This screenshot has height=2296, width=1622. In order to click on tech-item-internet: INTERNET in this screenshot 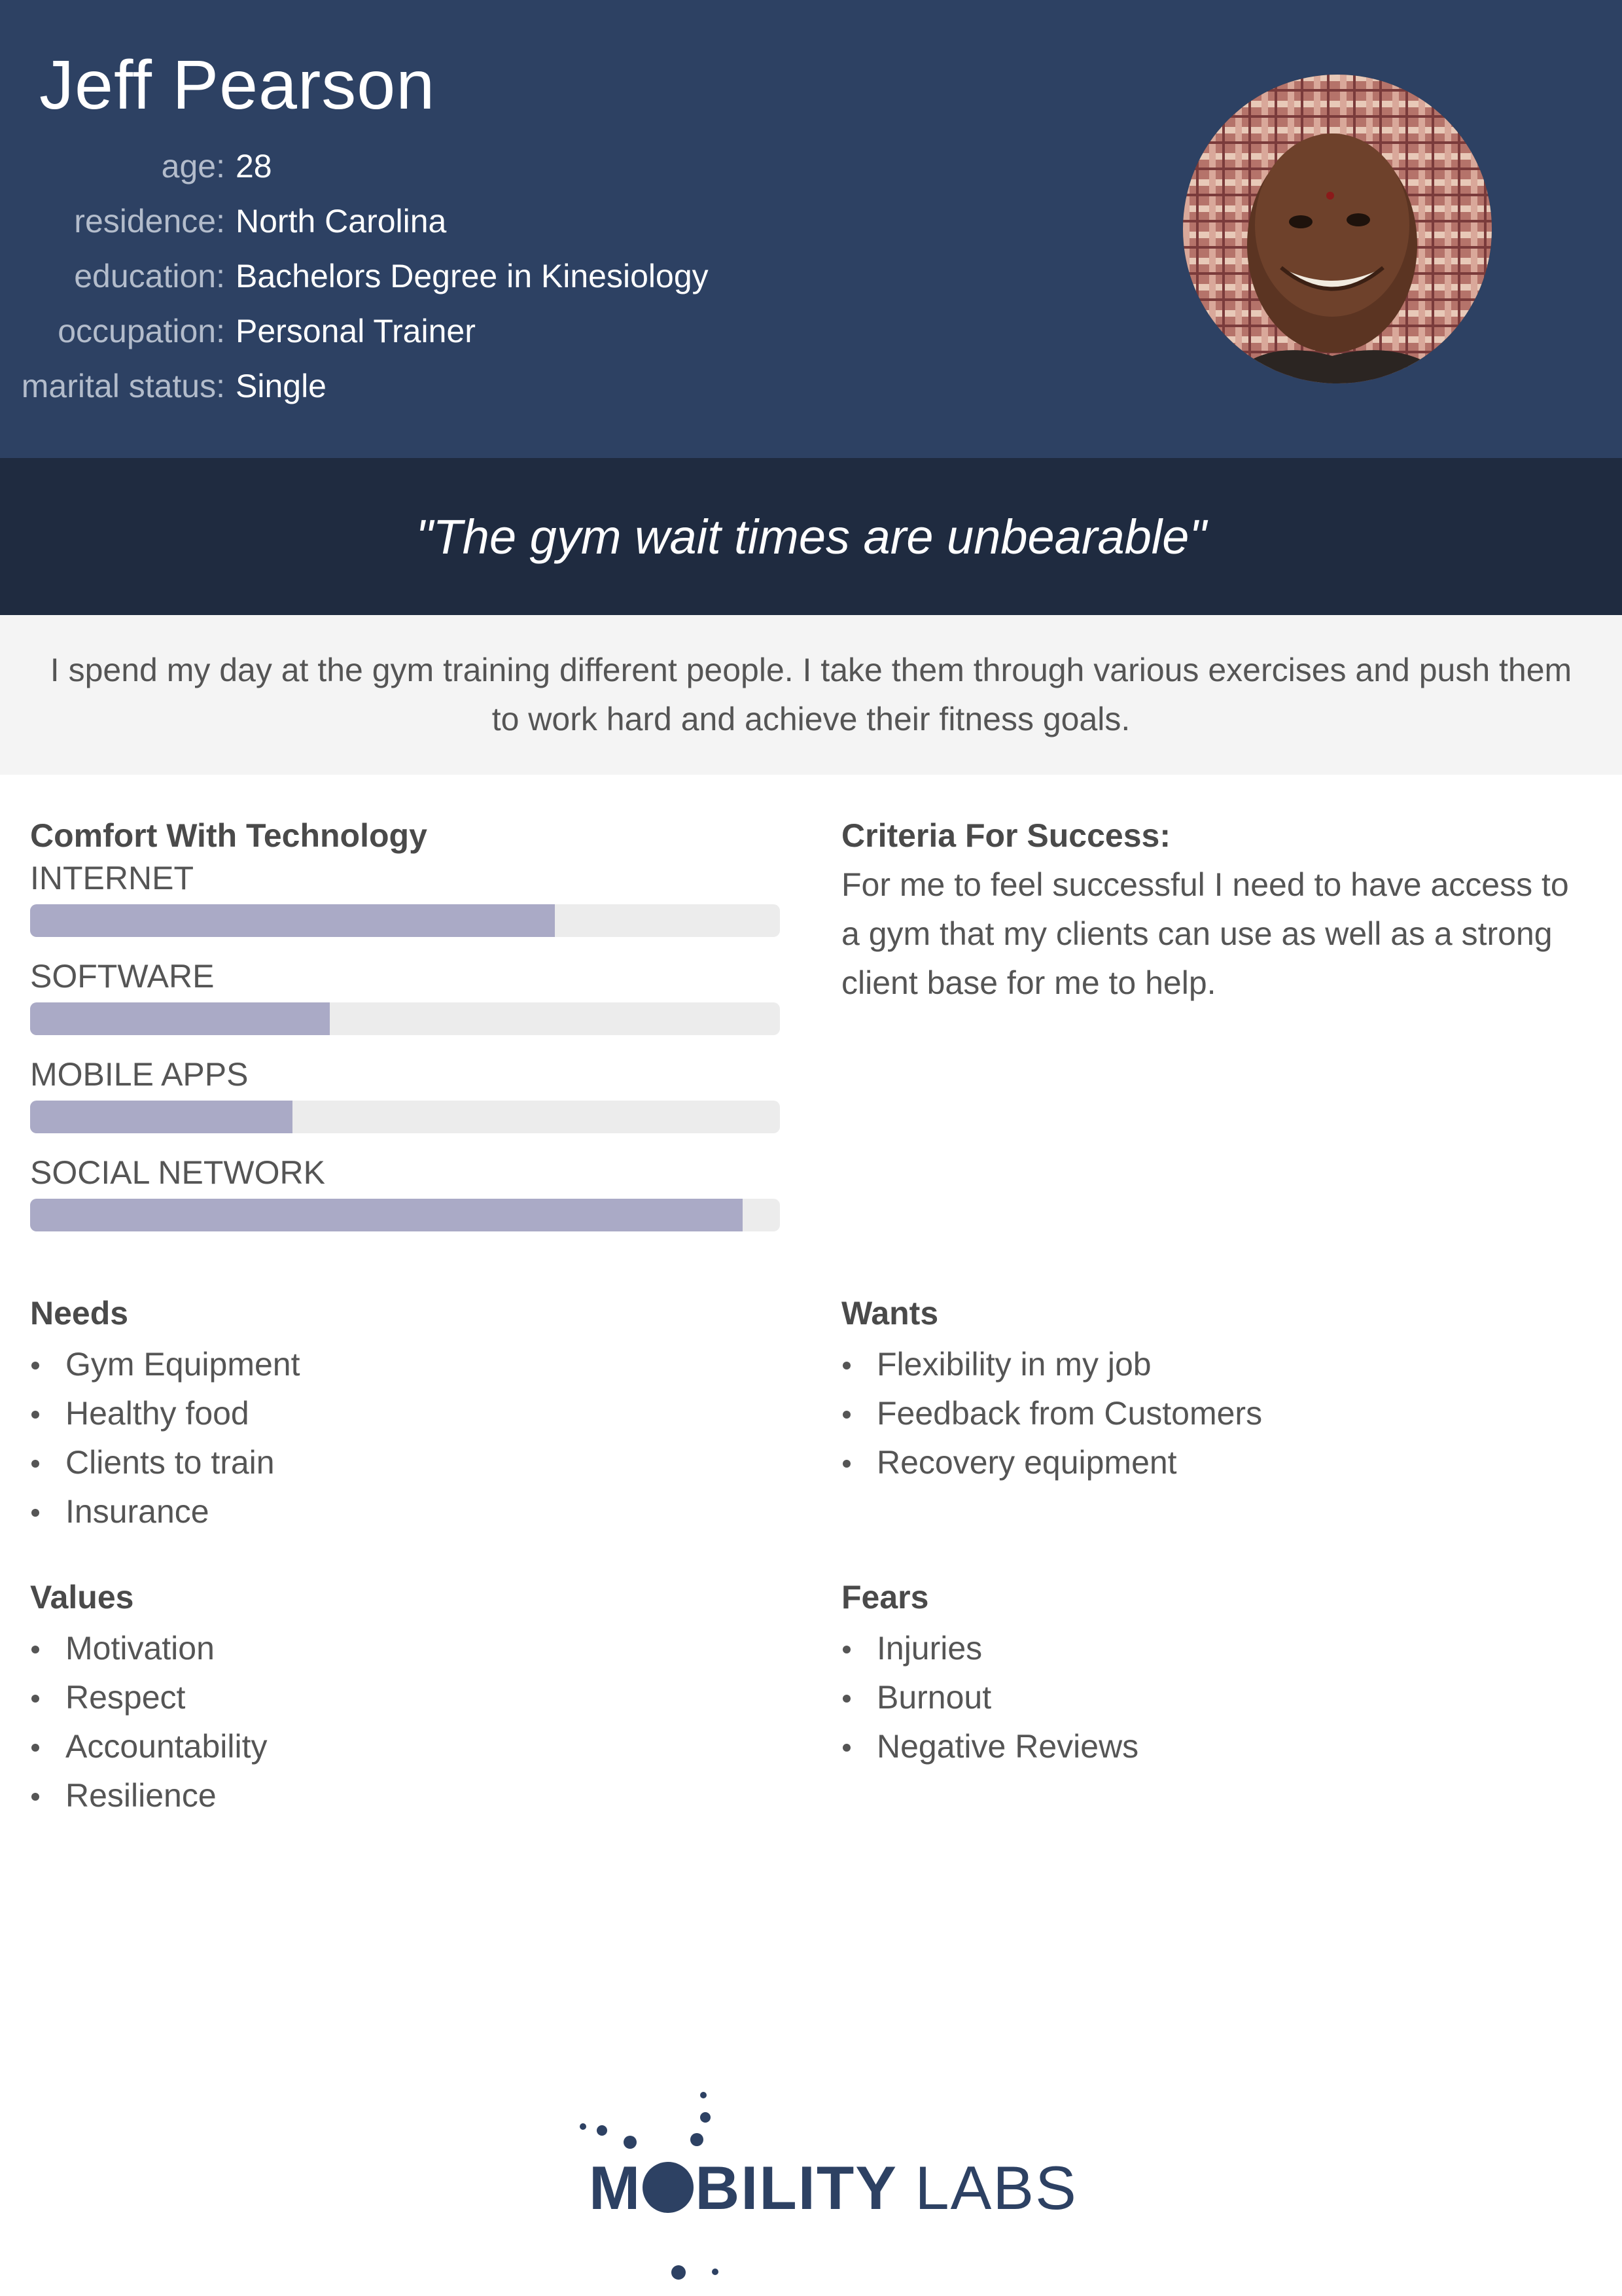, I will do `click(405, 906)`.